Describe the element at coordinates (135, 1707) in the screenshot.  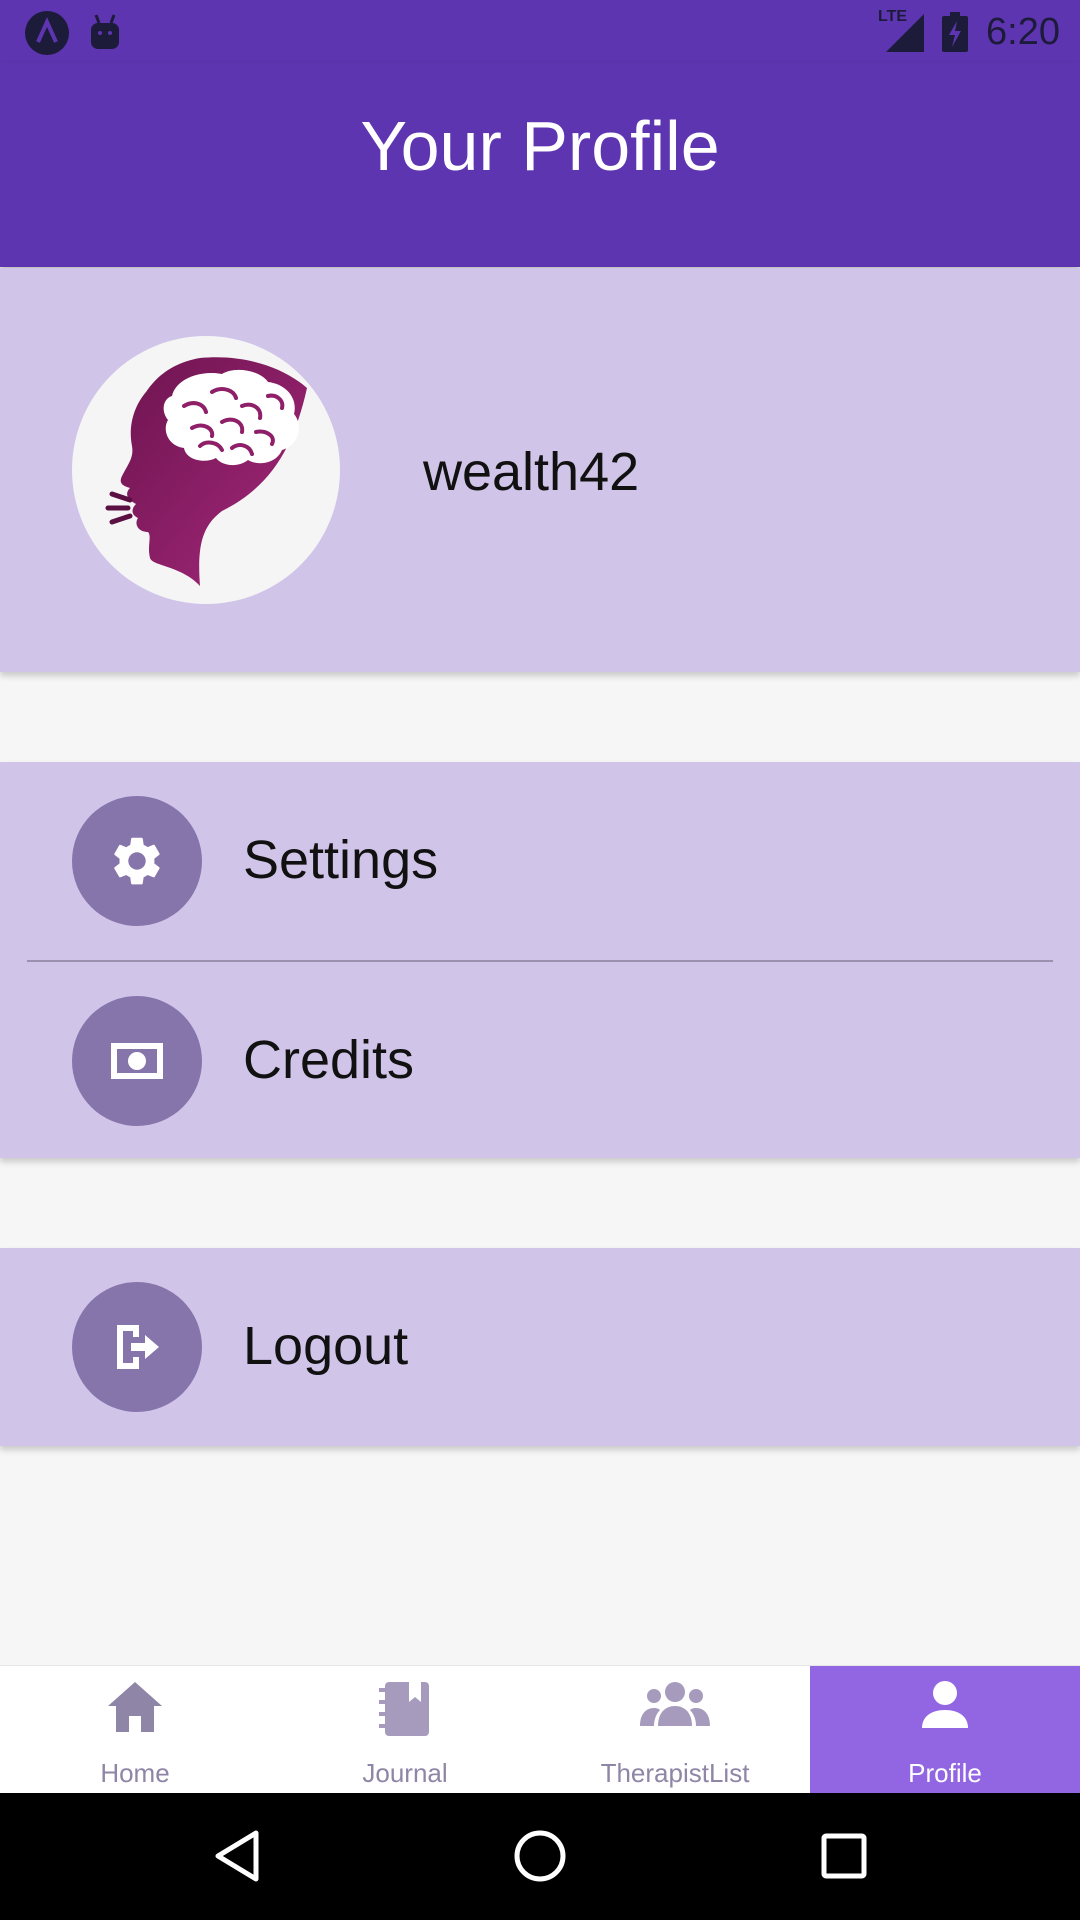
I see `home-icon` at that location.